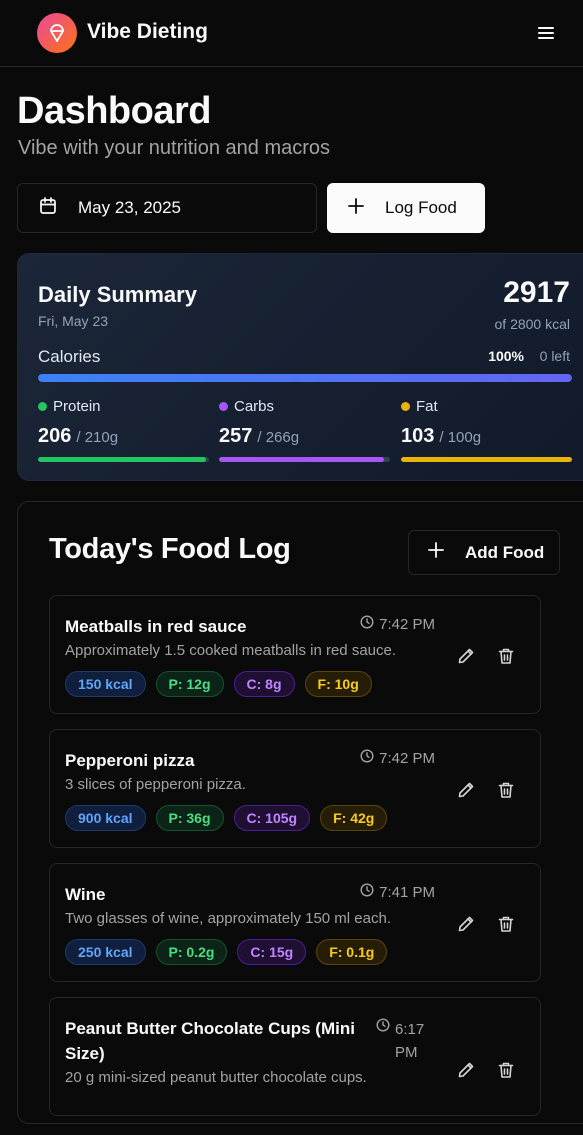 This screenshot has width=583, height=1135. What do you see at coordinates (123, 430) in the screenshot?
I see `macro-protein: Protein 206/ 210g` at bounding box center [123, 430].